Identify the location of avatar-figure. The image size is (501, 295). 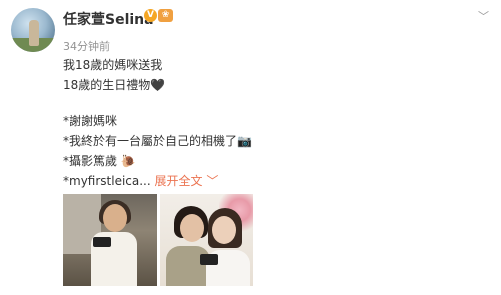
(34, 33).